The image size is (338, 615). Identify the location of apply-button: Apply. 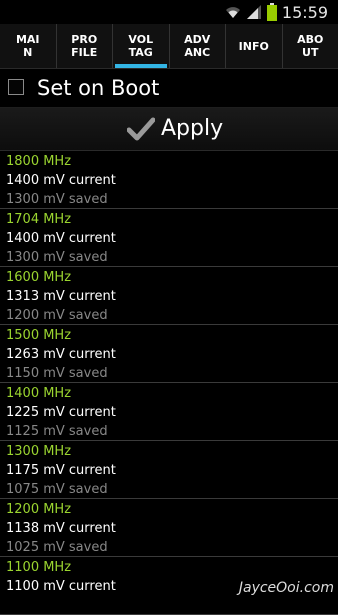
(169, 129).